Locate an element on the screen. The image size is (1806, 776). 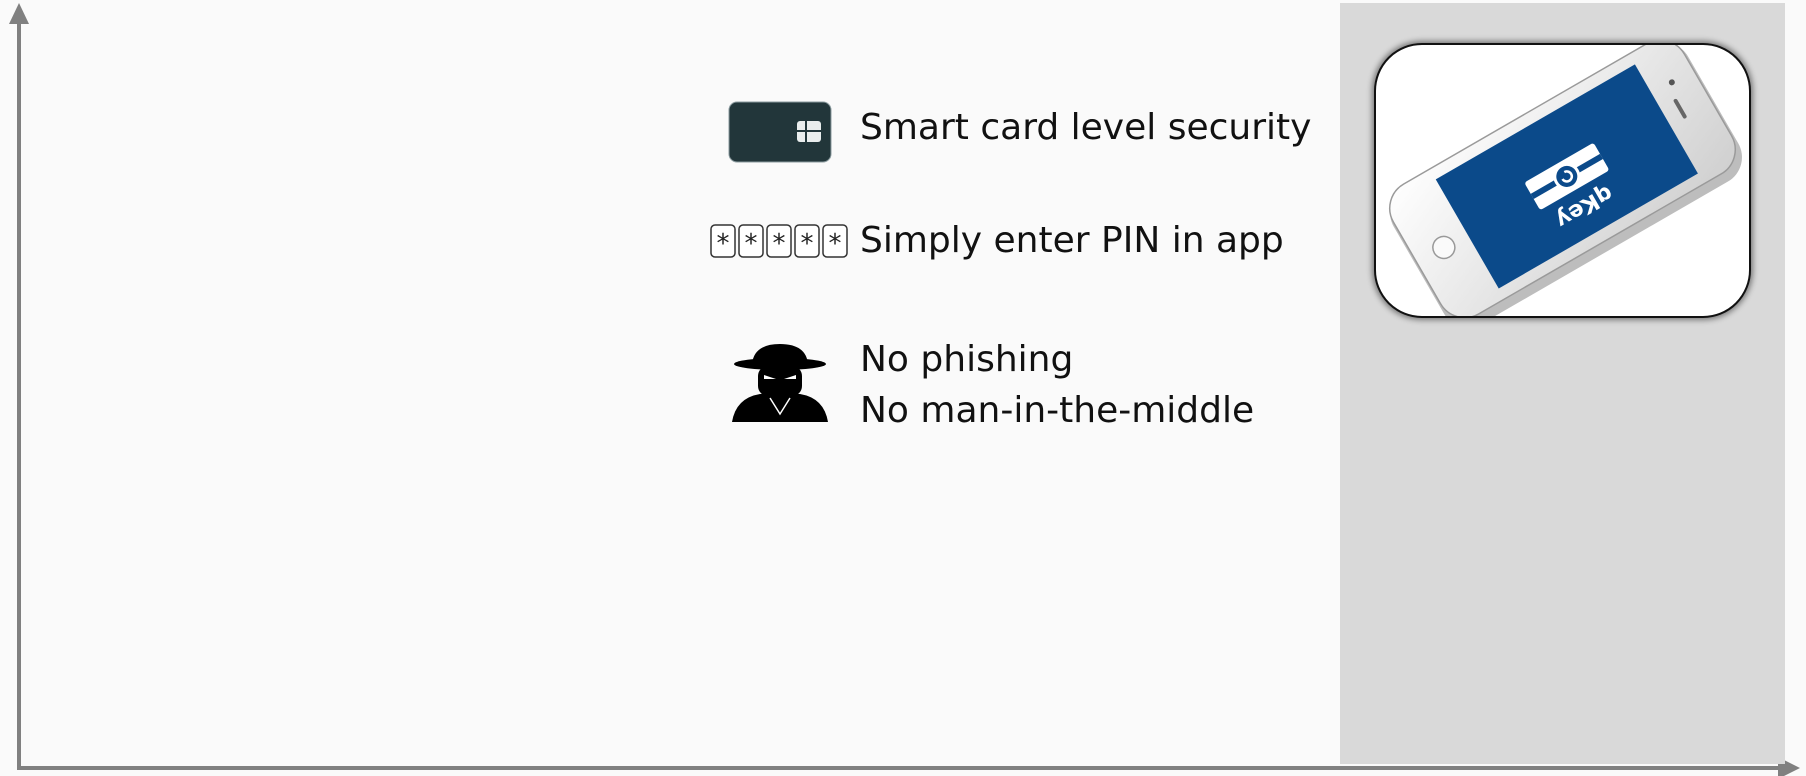
feature-line: Simply enter PIN in app is located at coordinates (1072, 240).